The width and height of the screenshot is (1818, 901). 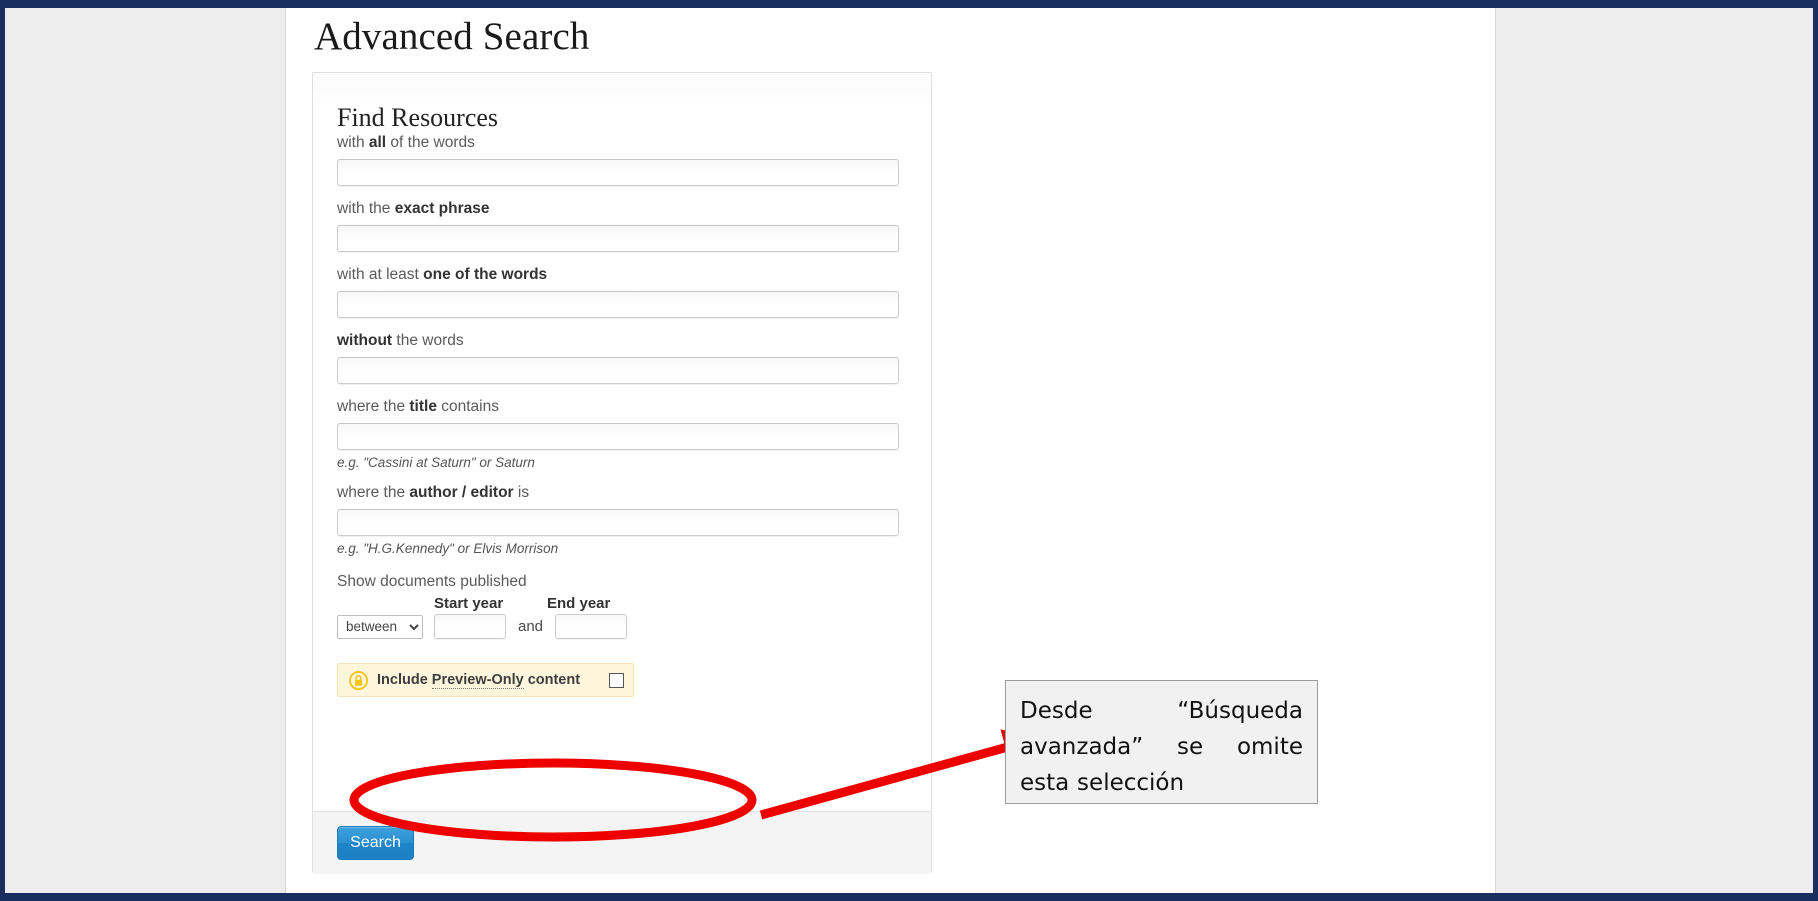 What do you see at coordinates (377, 142) in the screenshot?
I see `label-strong: all` at bounding box center [377, 142].